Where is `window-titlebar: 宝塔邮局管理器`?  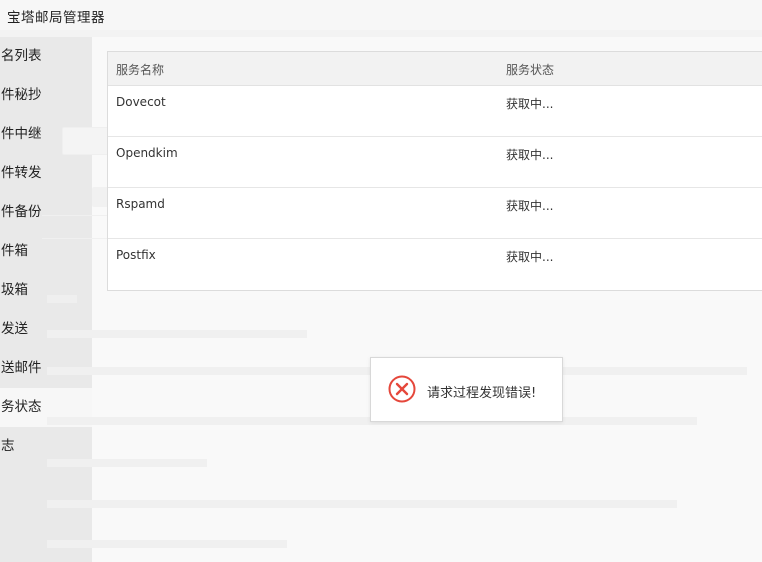 window-titlebar: 宝塔邮局管理器 is located at coordinates (381, 15).